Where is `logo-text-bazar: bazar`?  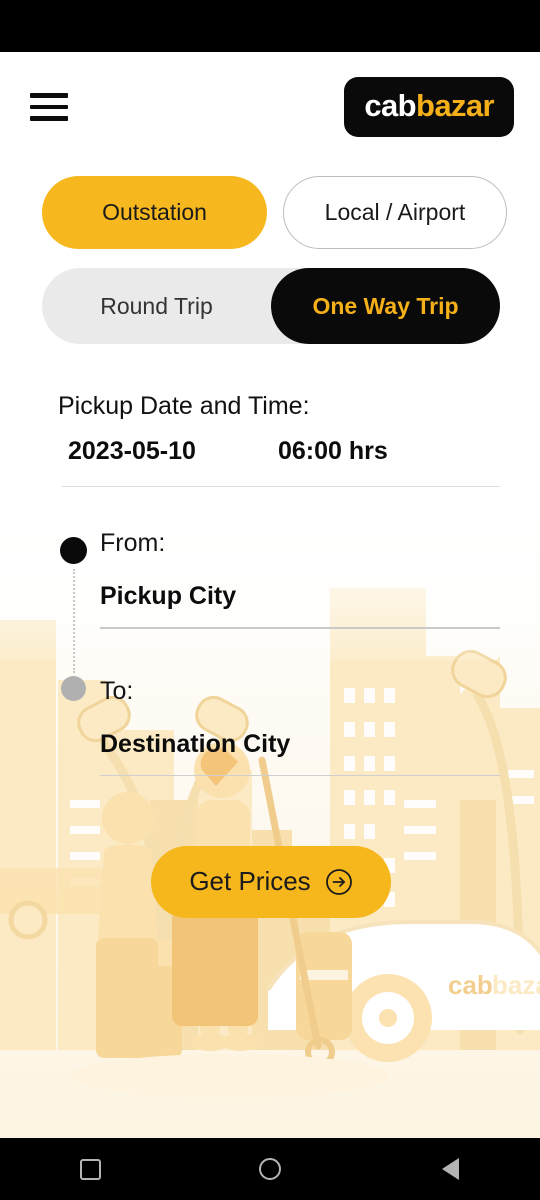 logo-text-bazar: bazar is located at coordinates (455, 105).